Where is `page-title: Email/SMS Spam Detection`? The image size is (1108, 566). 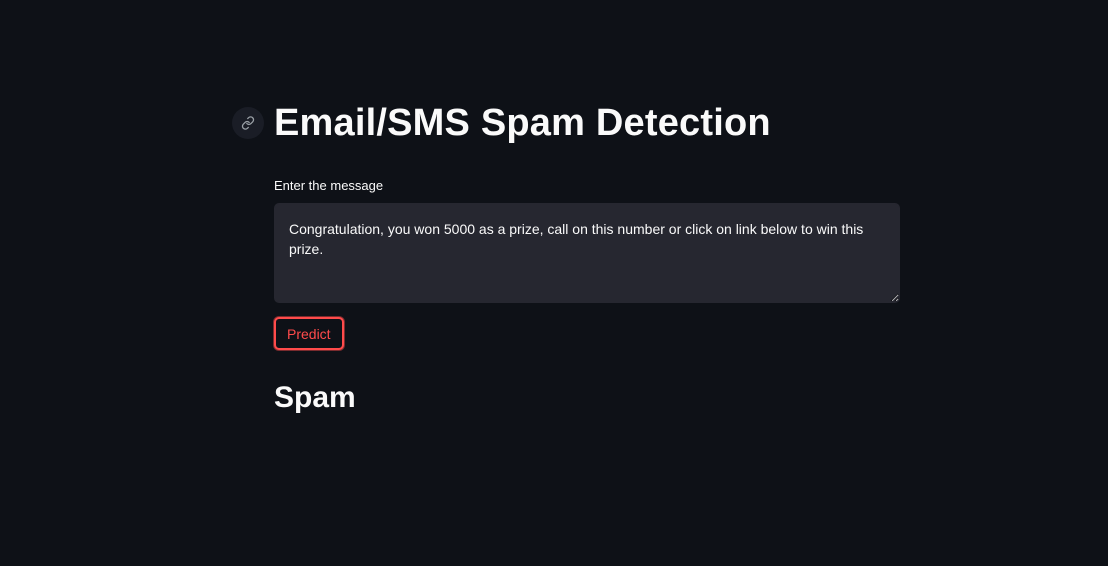 page-title: Email/SMS Spam Detection is located at coordinates (522, 123).